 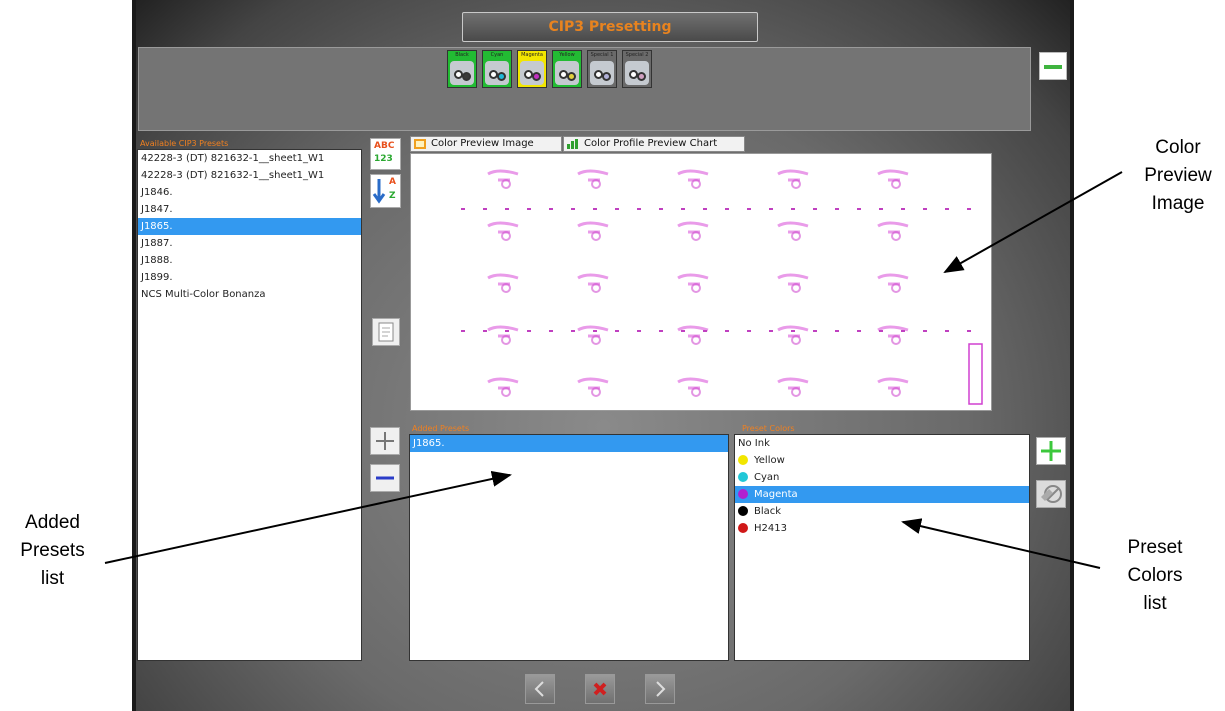 What do you see at coordinates (1033, 222) in the screenshot?
I see `arrow-color-preview` at bounding box center [1033, 222].